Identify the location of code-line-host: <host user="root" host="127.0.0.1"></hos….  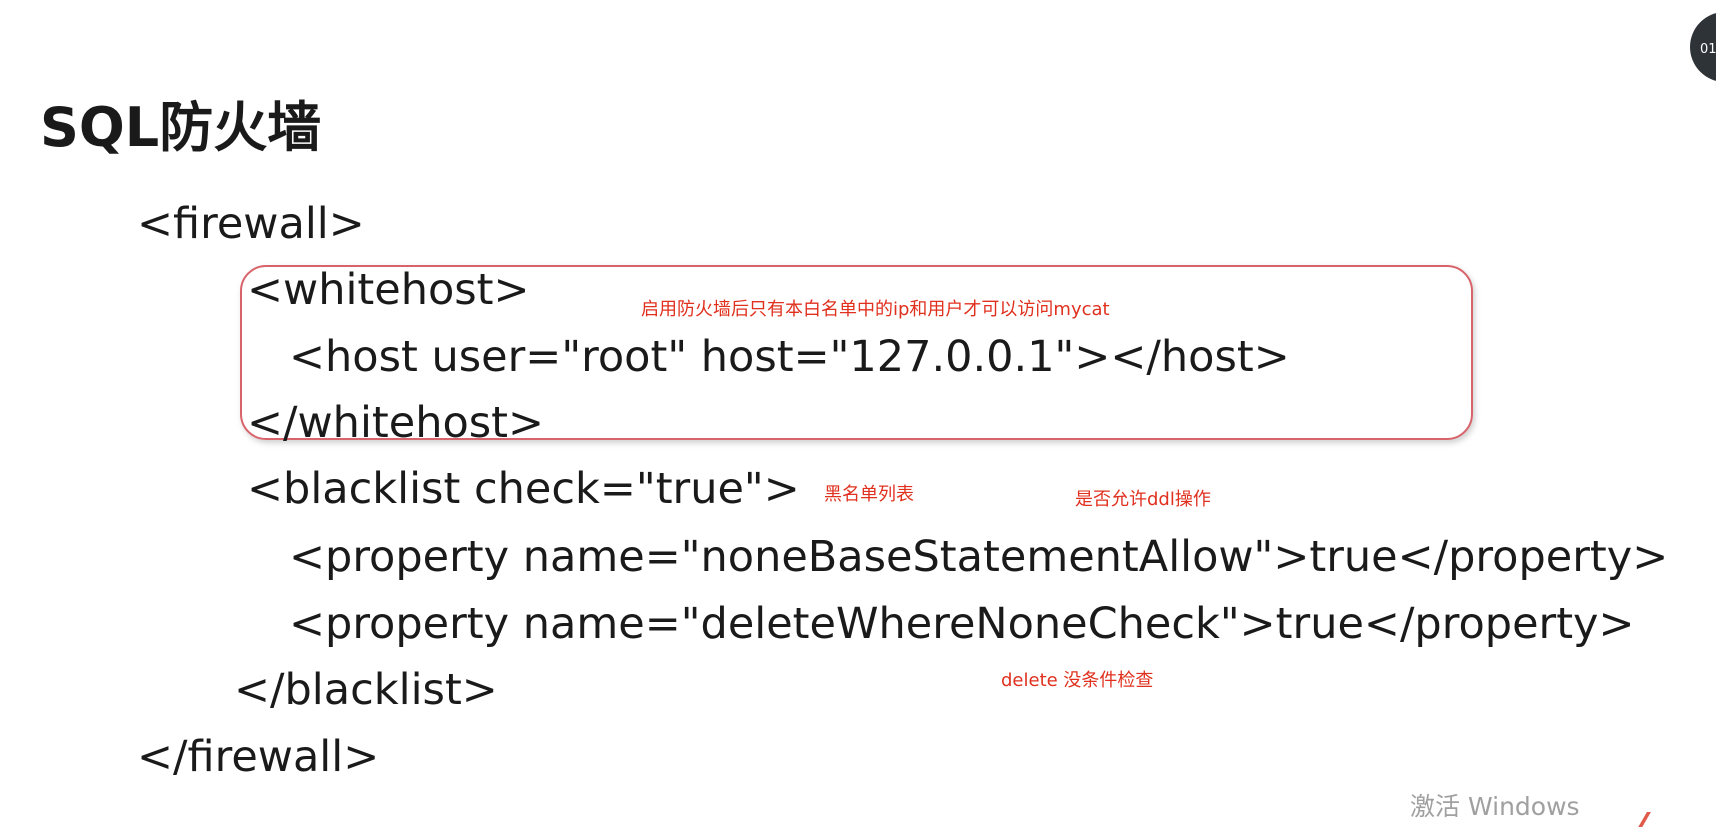
(789, 357).